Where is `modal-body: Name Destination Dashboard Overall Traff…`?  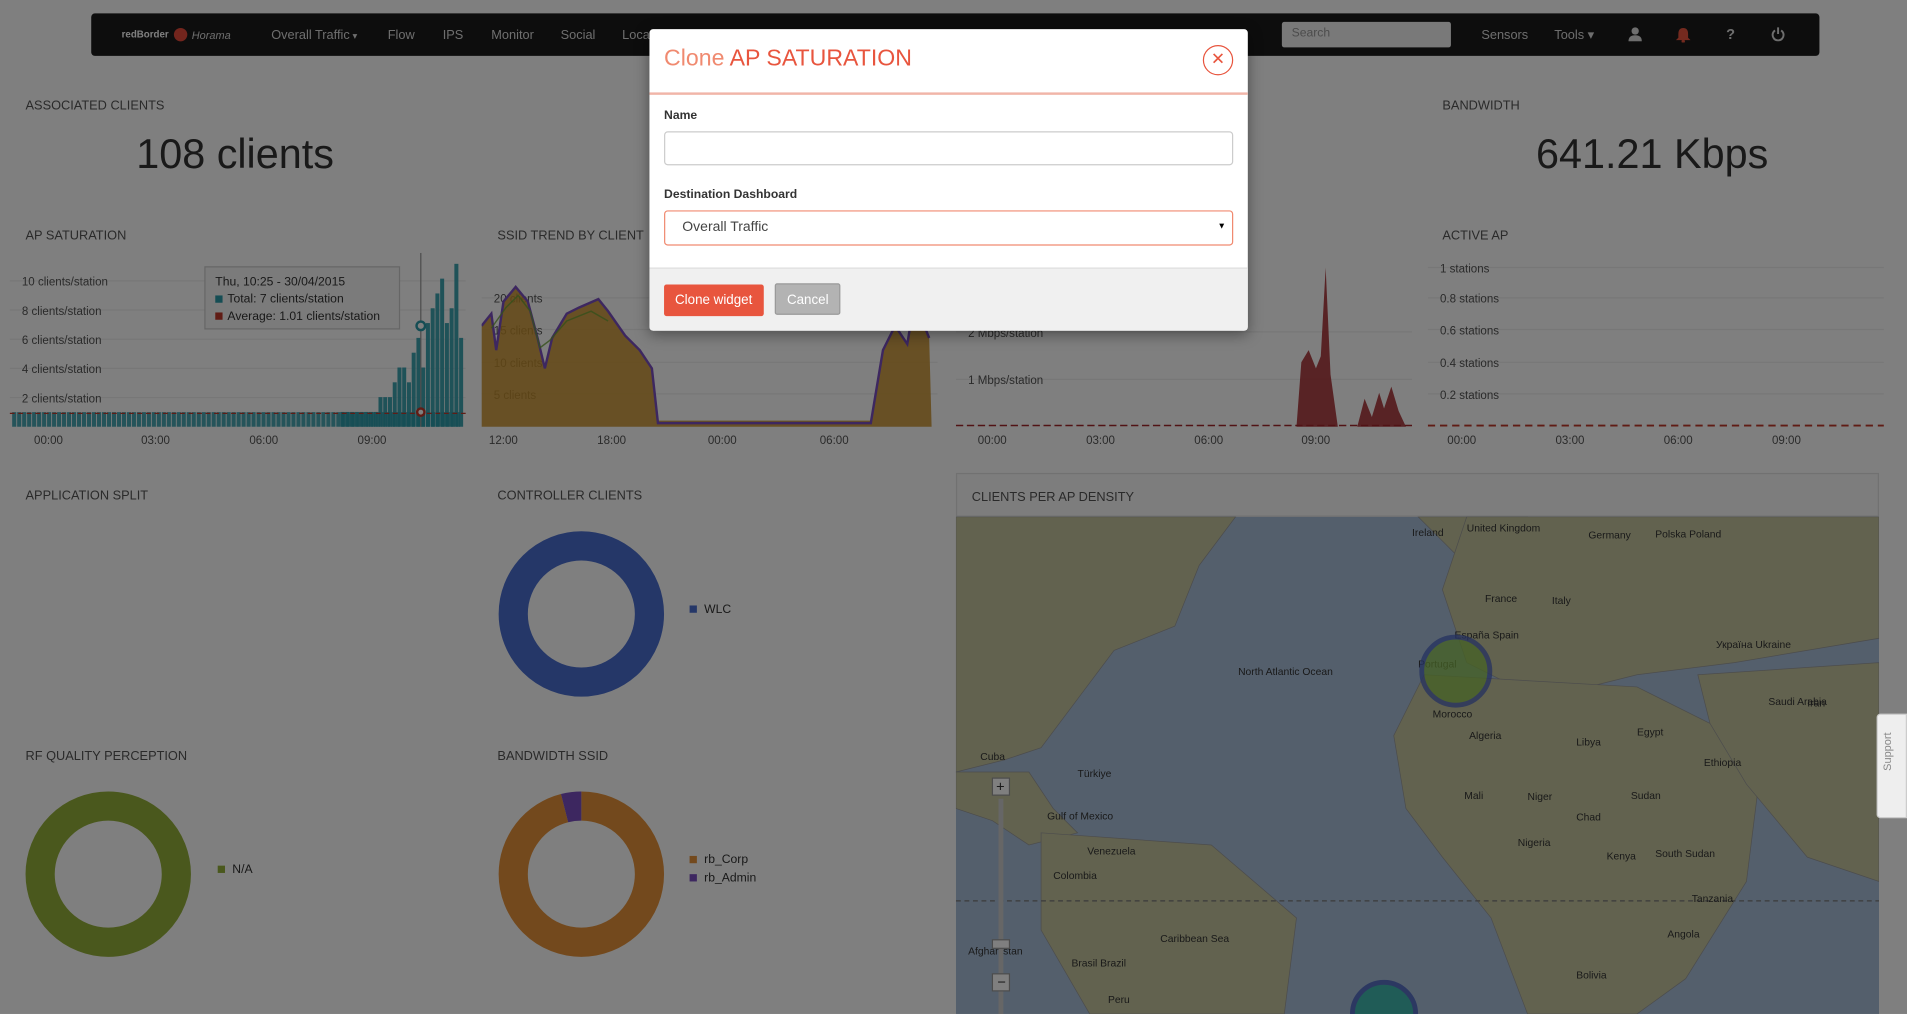 modal-body: Name Destination Dashboard Overall Traff… is located at coordinates (948, 177).